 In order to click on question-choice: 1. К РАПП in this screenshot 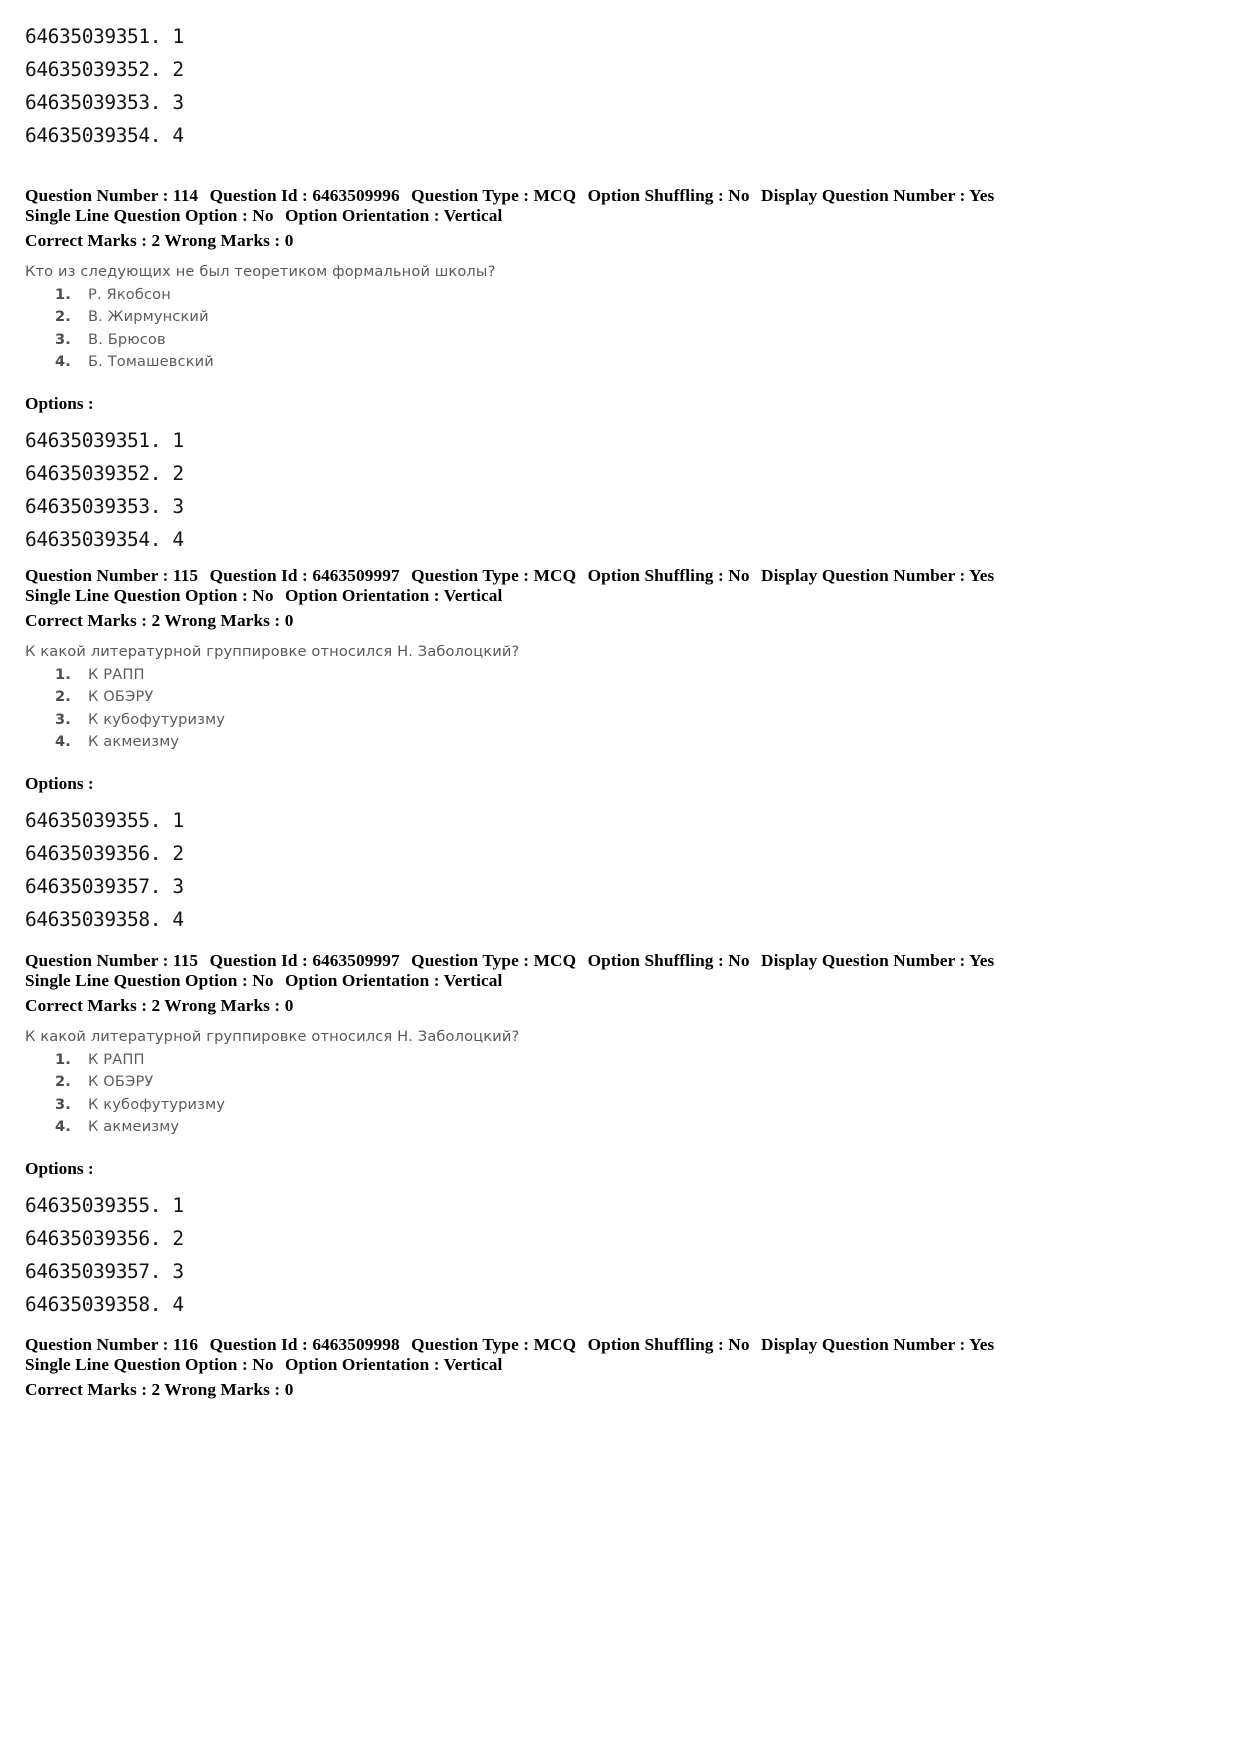, I will do `click(620, 675)`.